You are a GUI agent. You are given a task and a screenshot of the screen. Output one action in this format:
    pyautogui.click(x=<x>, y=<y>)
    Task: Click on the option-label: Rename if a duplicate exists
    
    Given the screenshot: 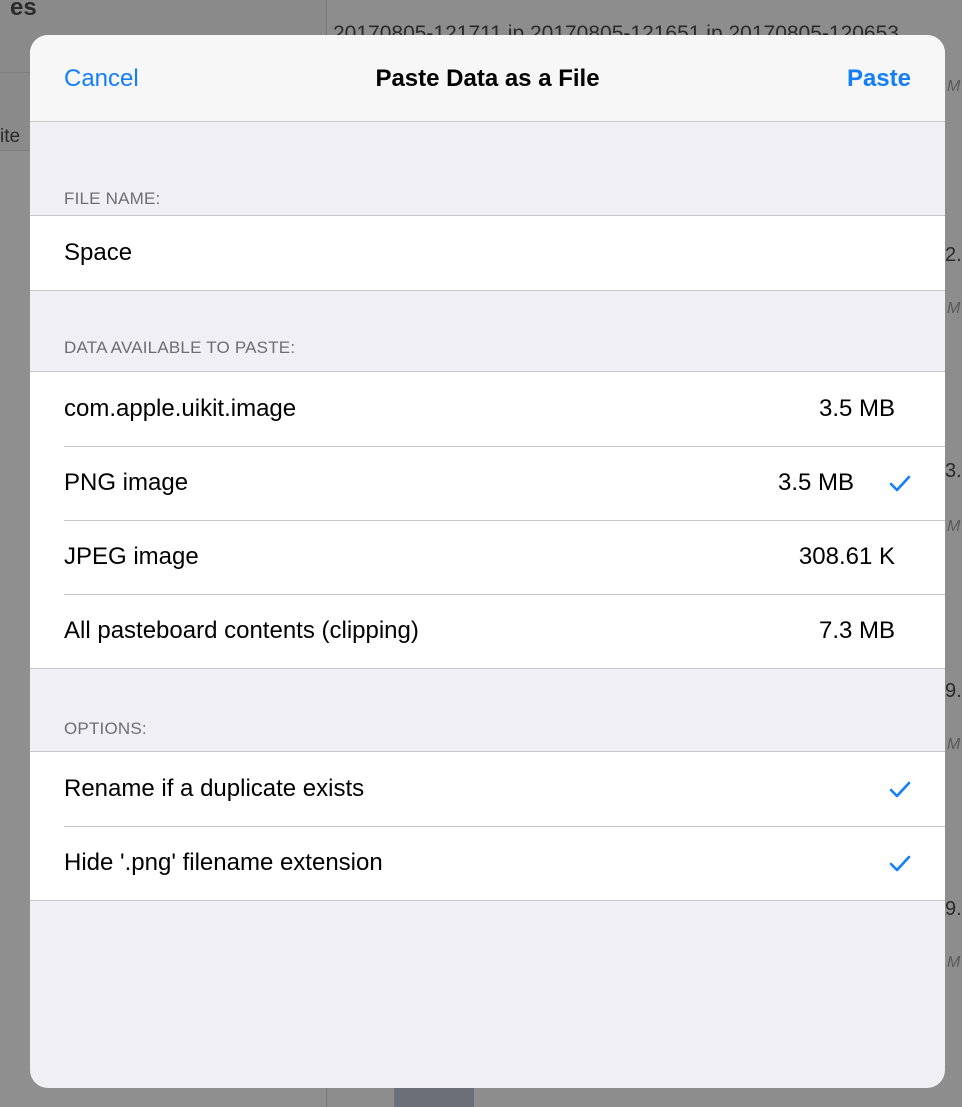 What is the action you would take?
    pyautogui.click(x=214, y=788)
    